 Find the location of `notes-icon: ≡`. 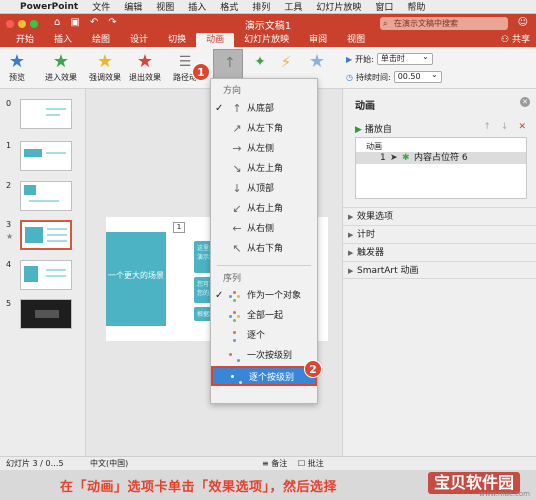

notes-icon: ≡ is located at coordinates (267, 463).